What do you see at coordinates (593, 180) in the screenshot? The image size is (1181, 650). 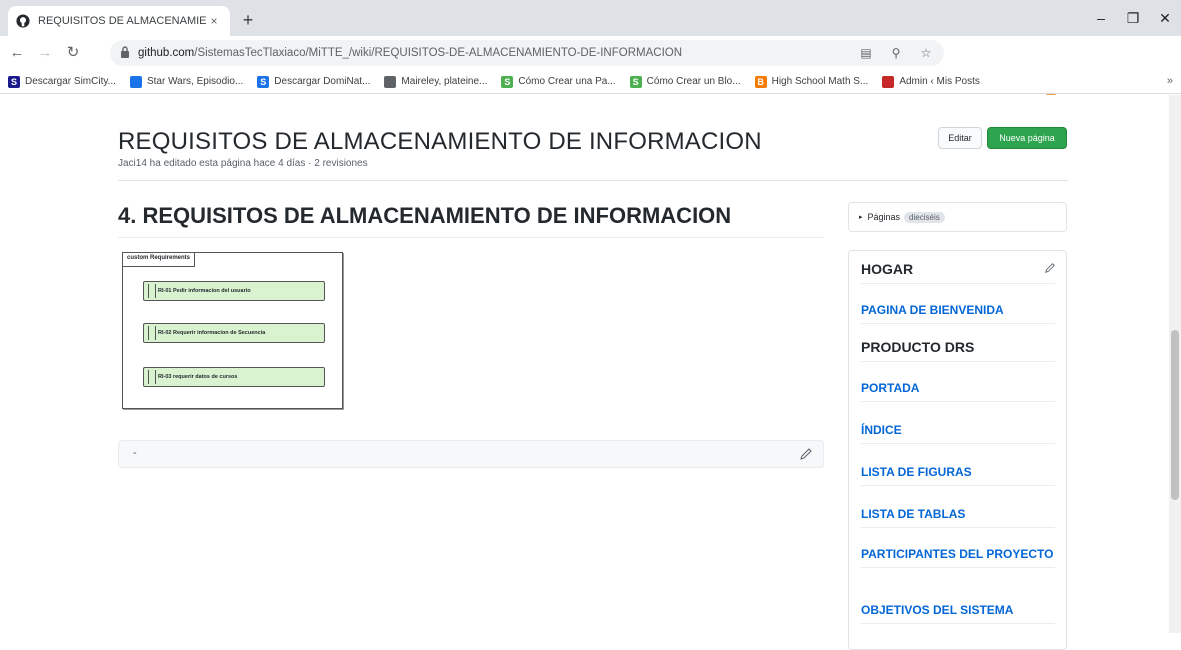 I see `header-divider` at bounding box center [593, 180].